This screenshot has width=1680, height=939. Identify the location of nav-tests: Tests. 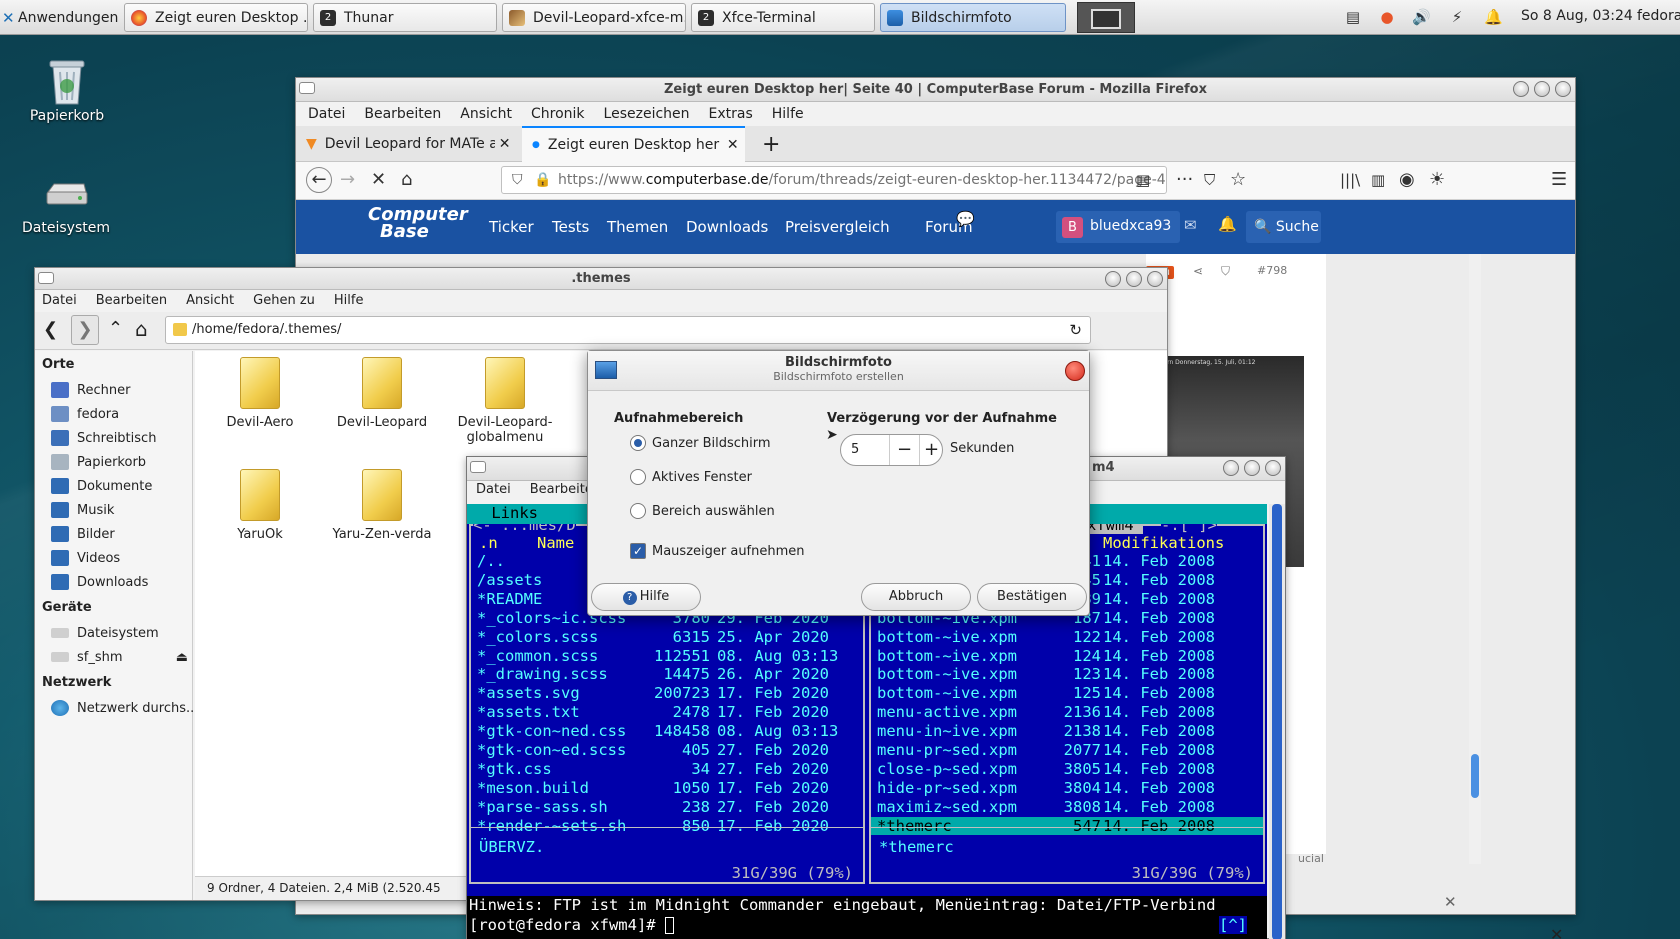
(570, 227).